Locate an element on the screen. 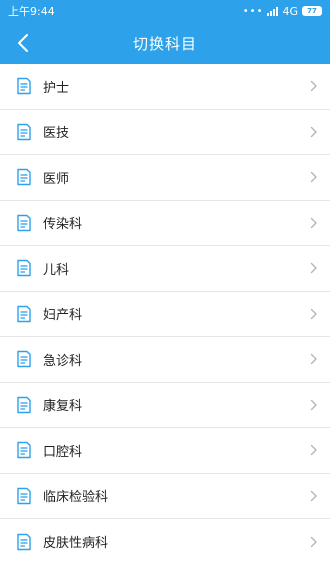 The width and height of the screenshot is (330, 565). subject-item: 医师 is located at coordinates (165, 178).